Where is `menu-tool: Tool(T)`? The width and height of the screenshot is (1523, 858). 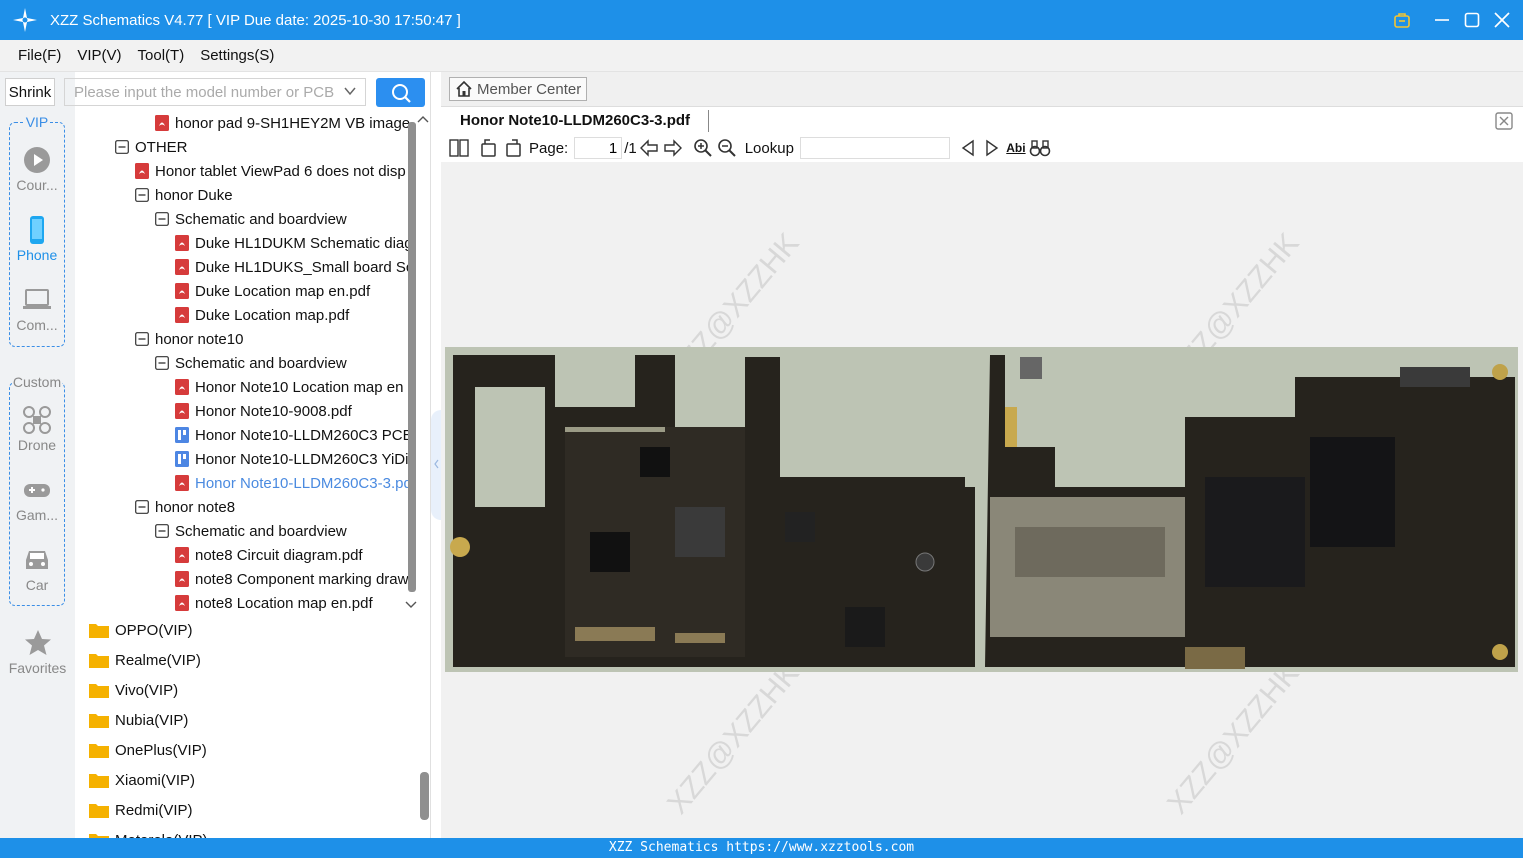 menu-tool: Tool(T) is located at coordinates (161, 55).